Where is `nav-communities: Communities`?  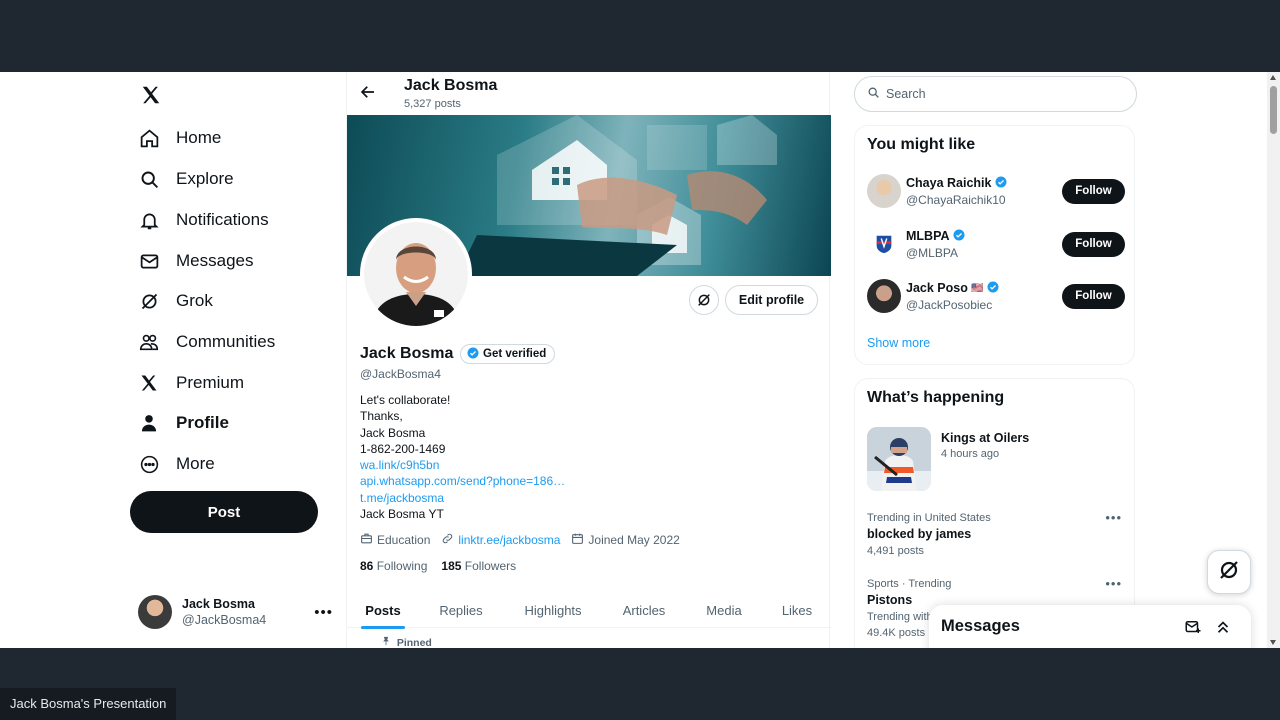 nav-communities: Communities is located at coordinates (206, 342).